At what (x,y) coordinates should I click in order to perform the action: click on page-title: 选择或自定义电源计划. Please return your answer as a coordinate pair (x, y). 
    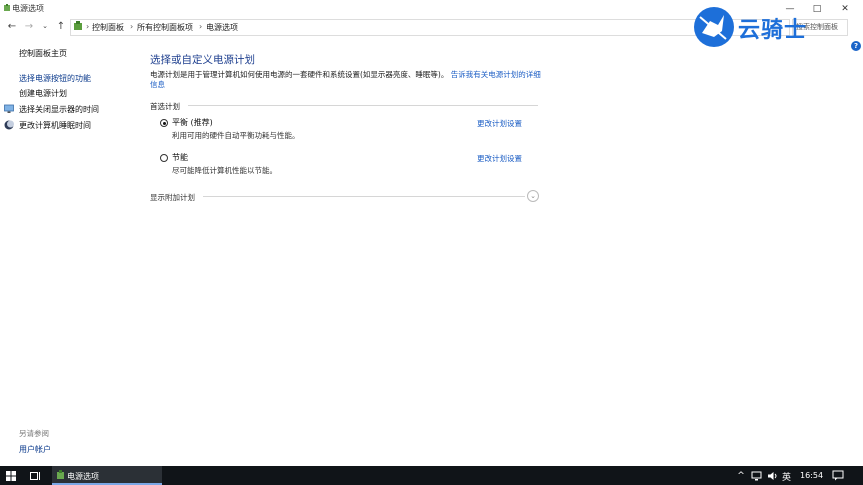
    Looking at the image, I should click on (202, 60).